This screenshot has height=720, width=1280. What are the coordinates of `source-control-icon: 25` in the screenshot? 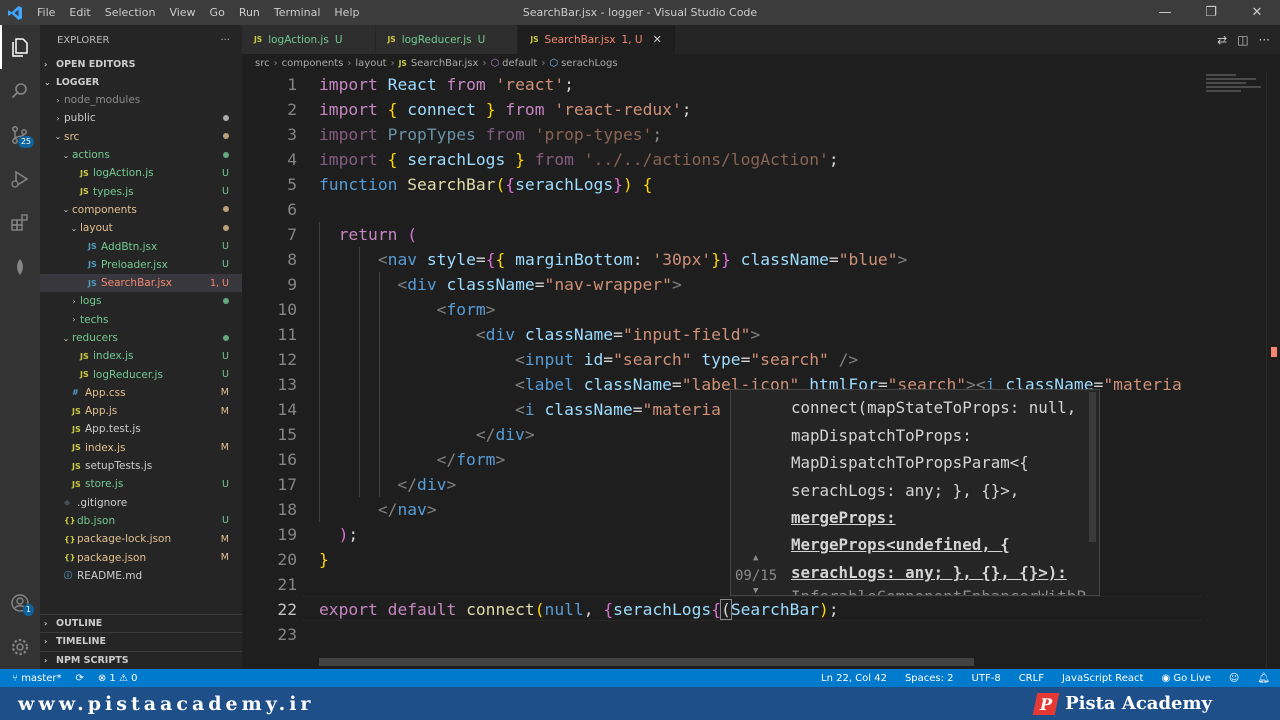 It's located at (20, 135).